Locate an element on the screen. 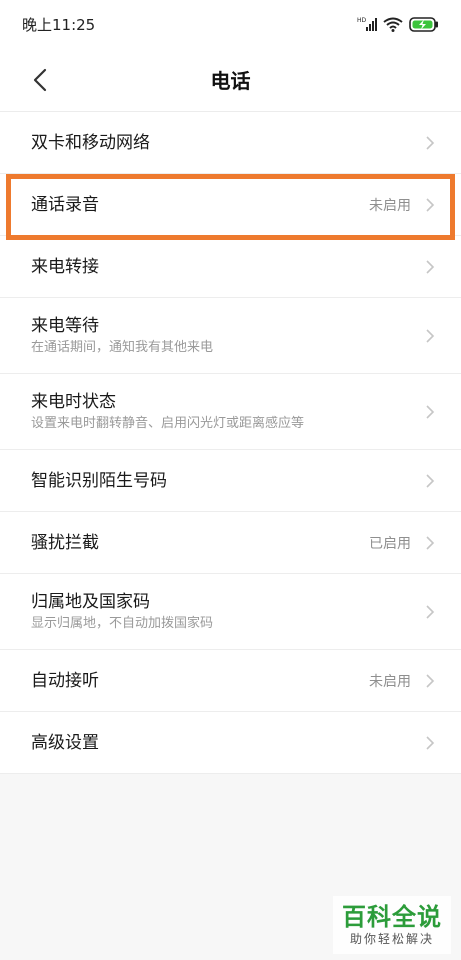 The width and height of the screenshot is (461, 960). setting-subtitle: 在通话期间，通知我有其他来电 is located at coordinates (122, 347).